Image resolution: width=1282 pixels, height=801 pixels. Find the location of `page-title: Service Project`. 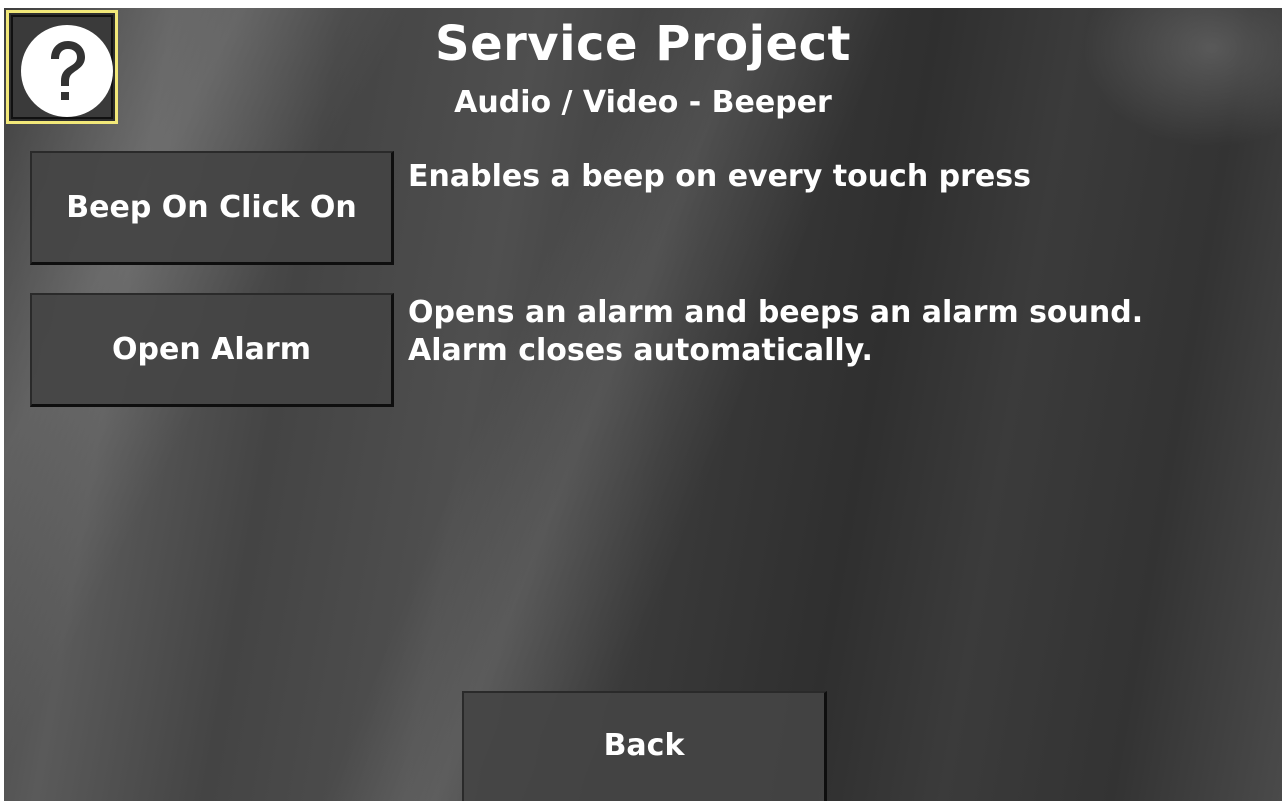

page-title: Service Project is located at coordinates (643, 44).